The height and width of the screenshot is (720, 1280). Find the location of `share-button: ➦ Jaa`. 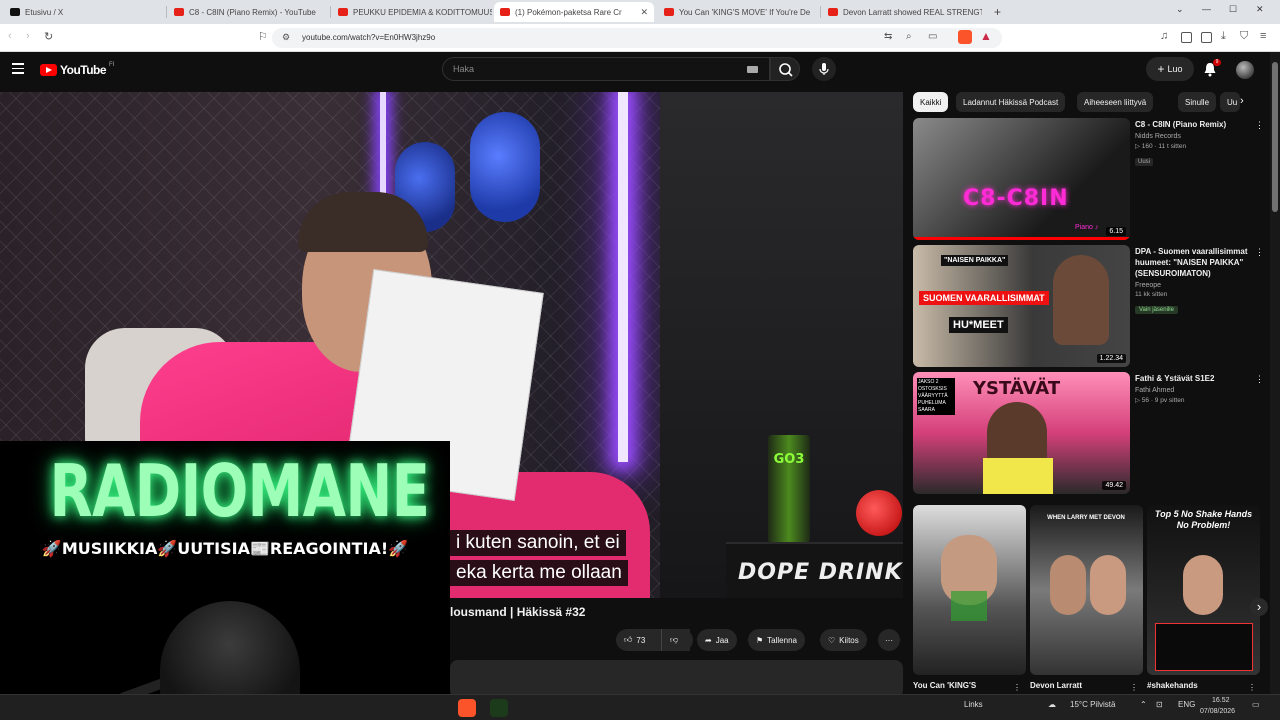

share-button: ➦ Jaa is located at coordinates (717, 640).